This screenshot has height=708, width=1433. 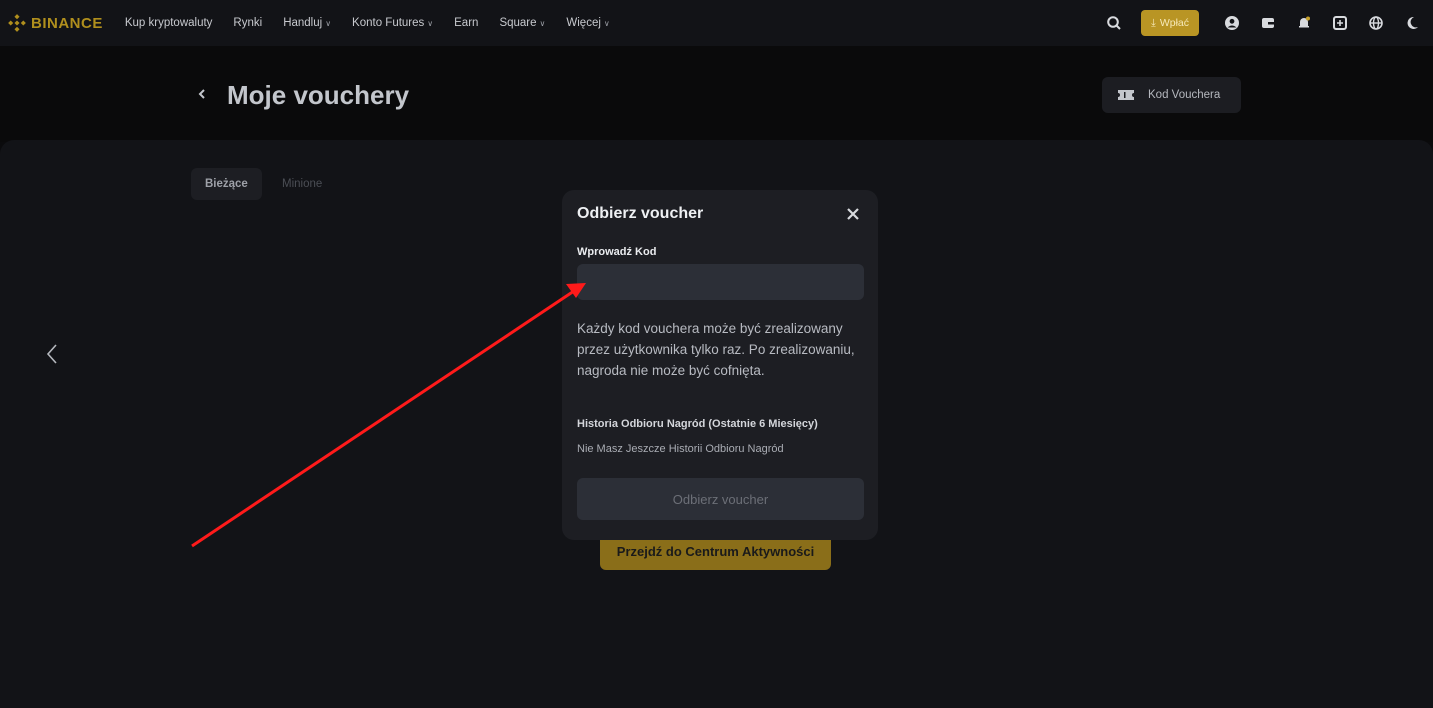 What do you see at coordinates (583, 23) in the screenshot?
I see `nav-item-label: Więcej` at bounding box center [583, 23].